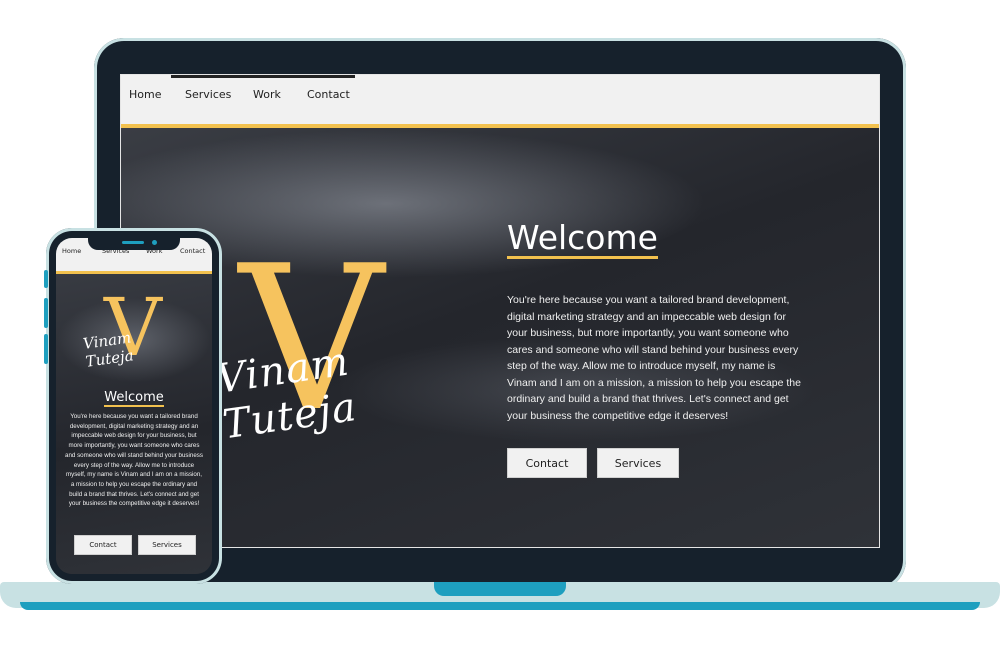 This screenshot has height=650, width=1000. Describe the element at coordinates (547, 463) in the screenshot. I see `contact-button: Contact` at that location.